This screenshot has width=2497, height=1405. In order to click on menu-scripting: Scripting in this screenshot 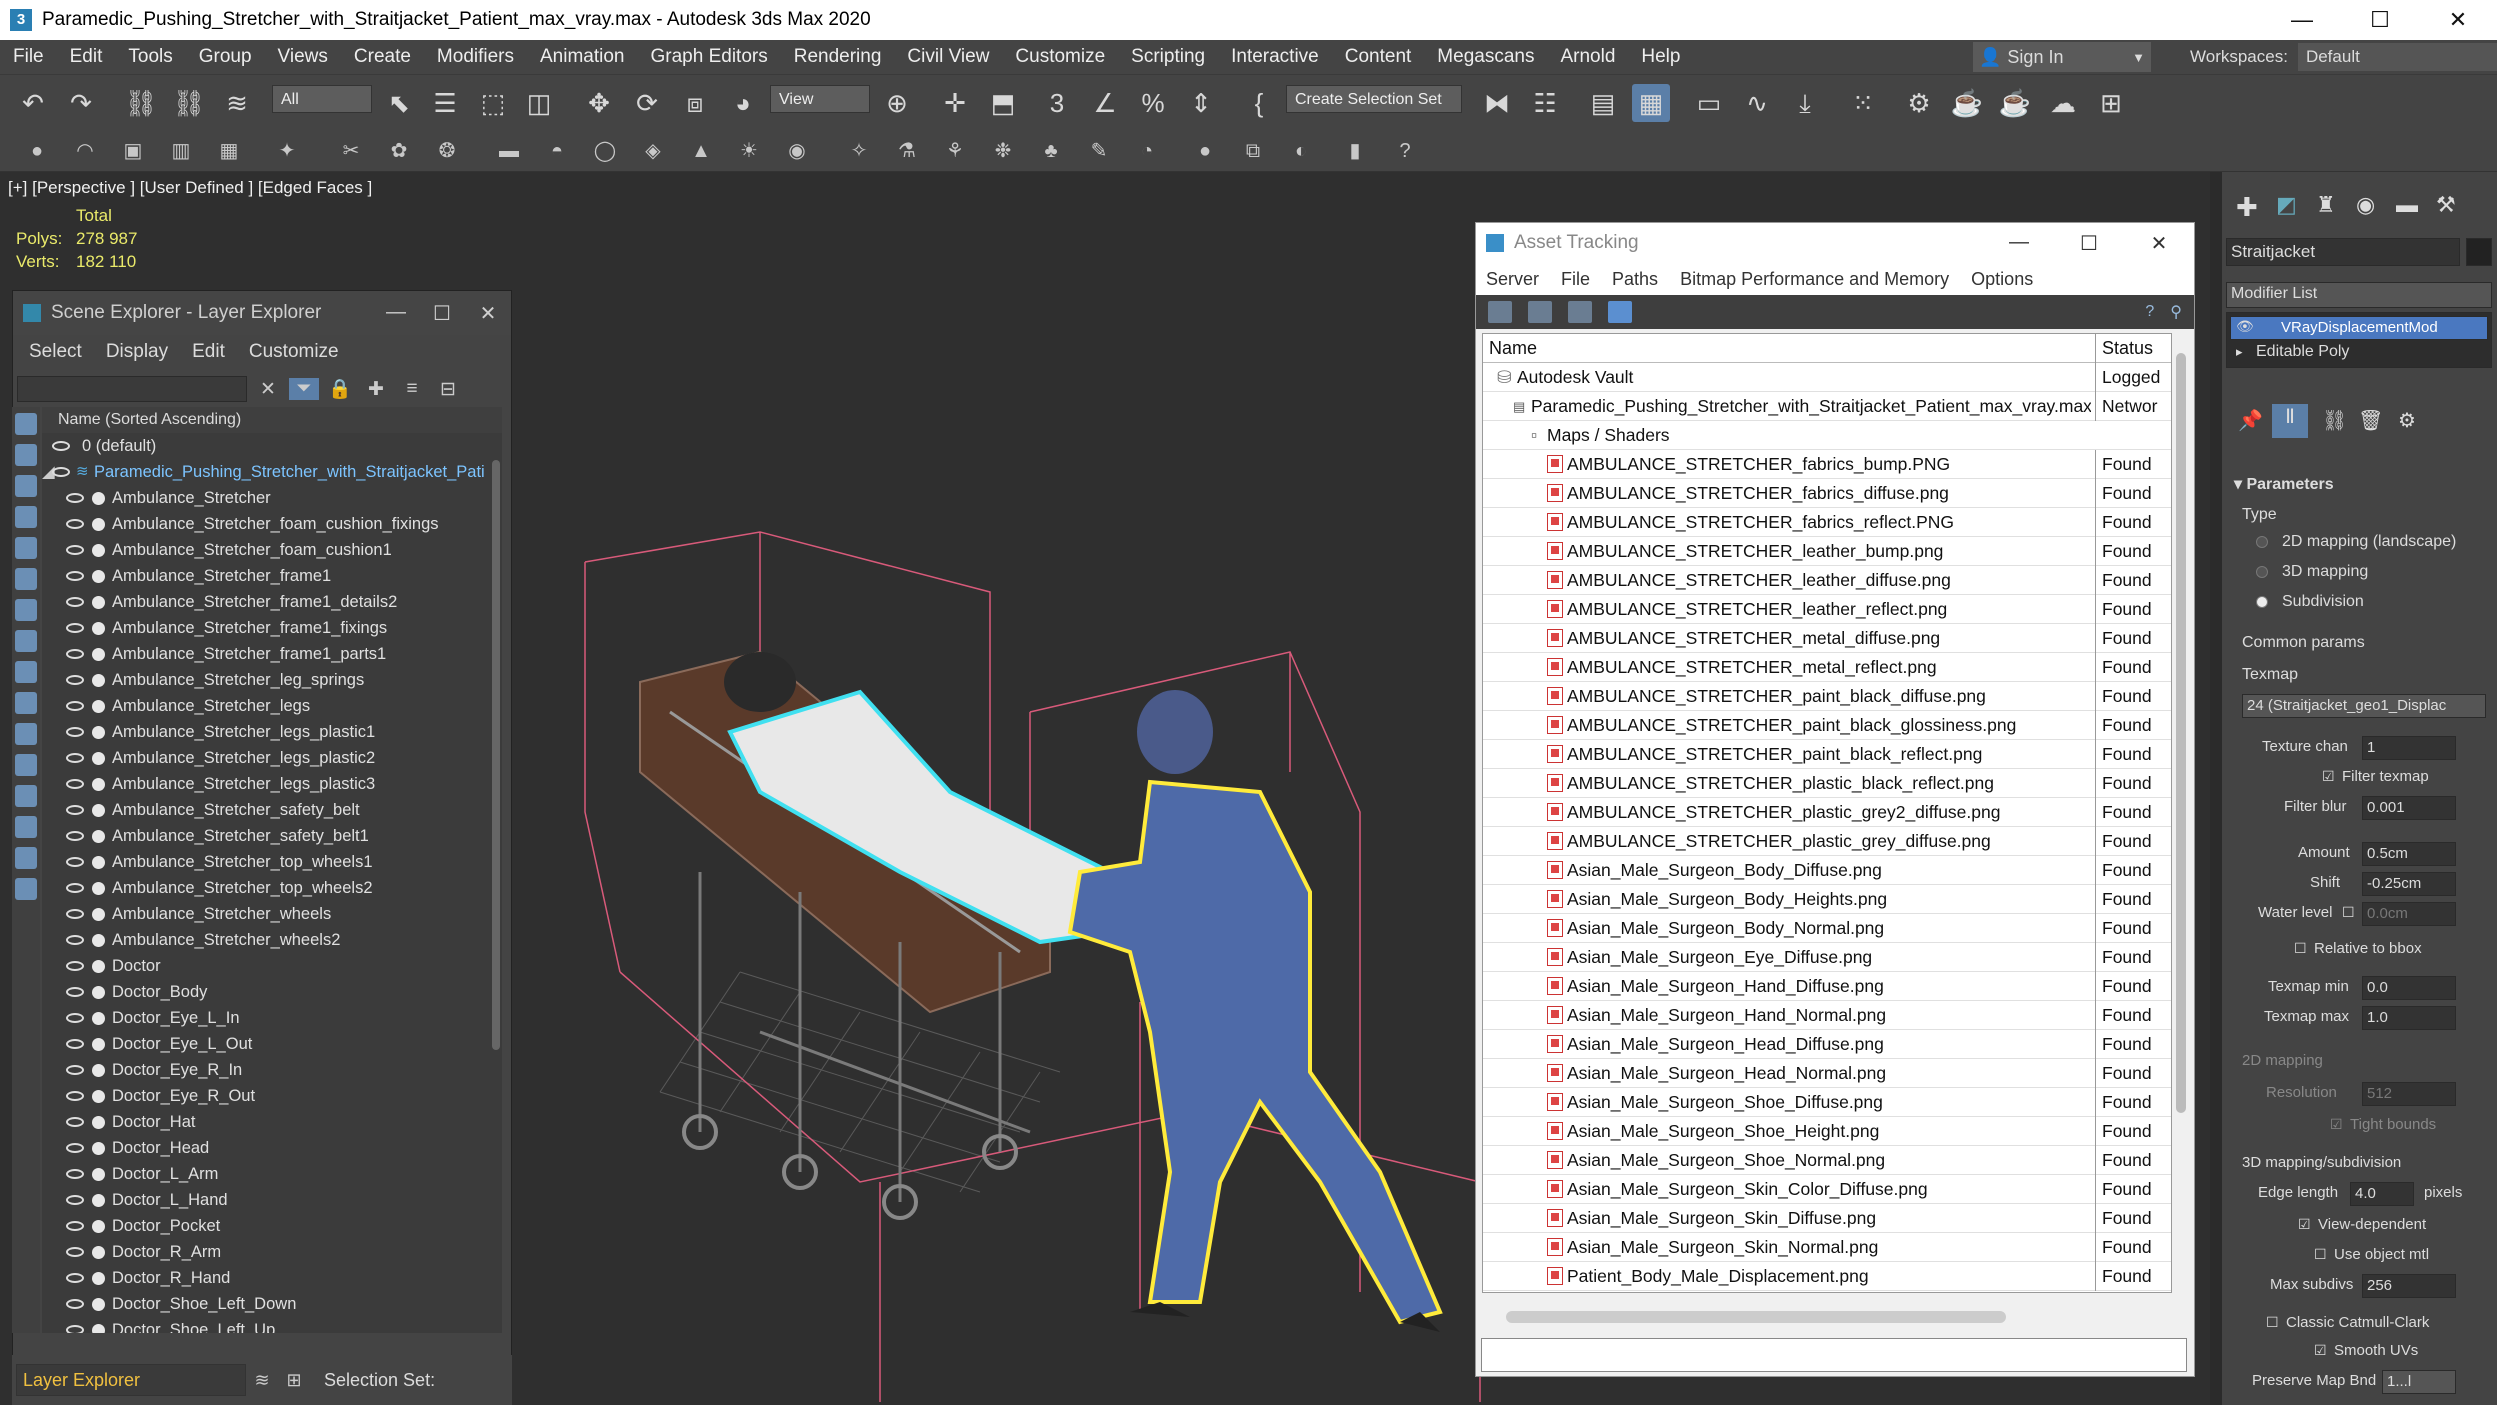, I will do `click(1168, 57)`.